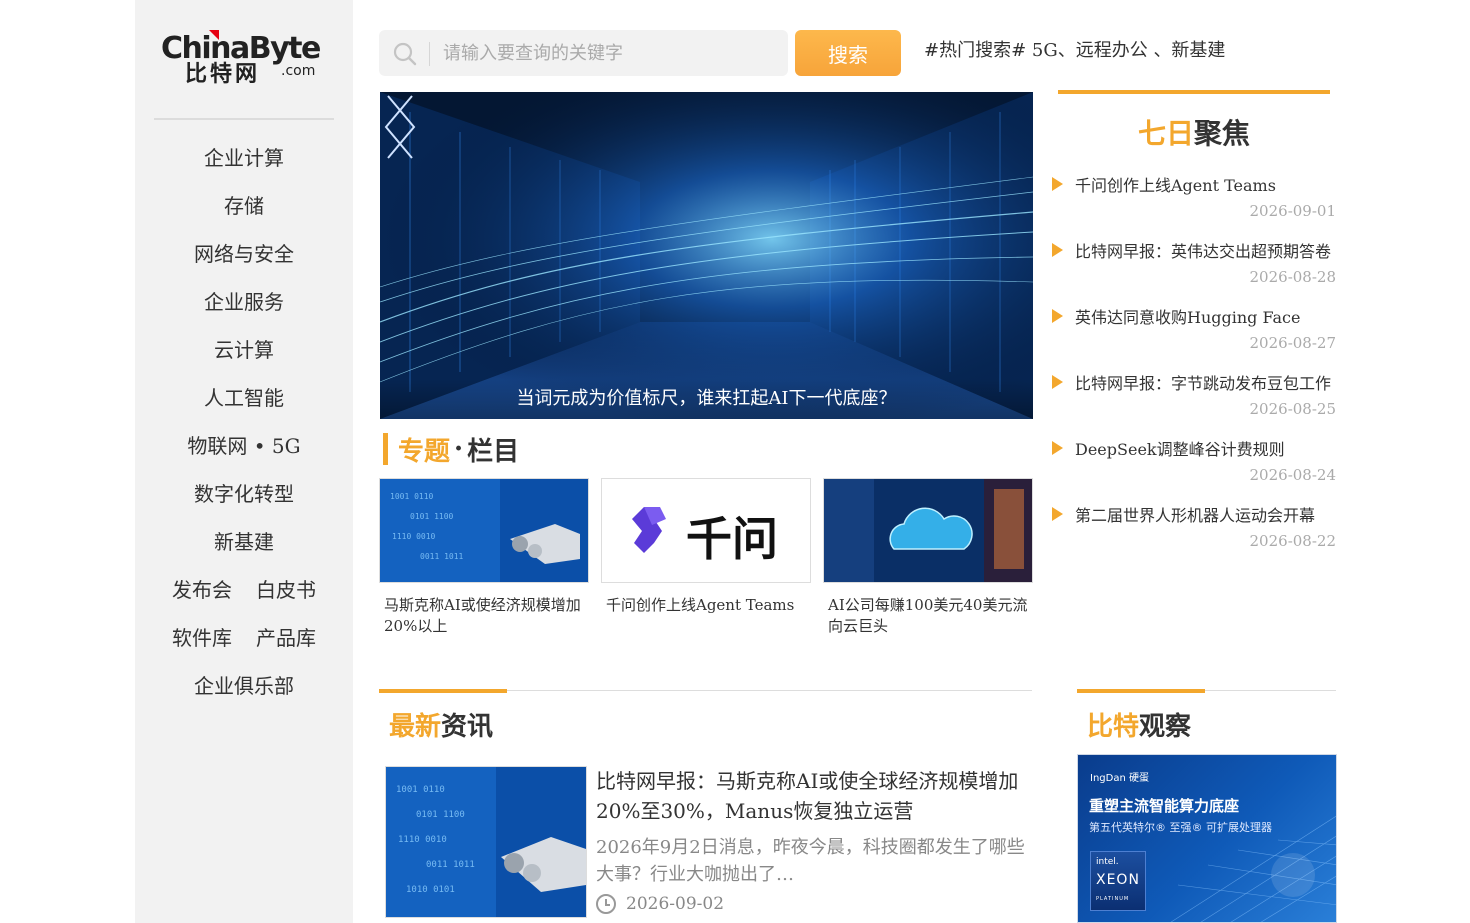  I want to click on sidebar-item-software-library: 软件库, so click(202, 638).